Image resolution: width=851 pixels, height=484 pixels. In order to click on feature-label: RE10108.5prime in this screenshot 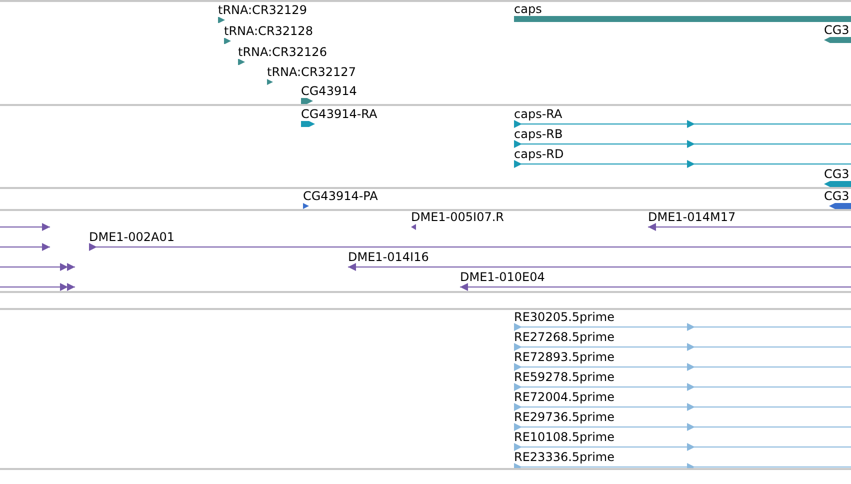, I will do `click(564, 437)`.